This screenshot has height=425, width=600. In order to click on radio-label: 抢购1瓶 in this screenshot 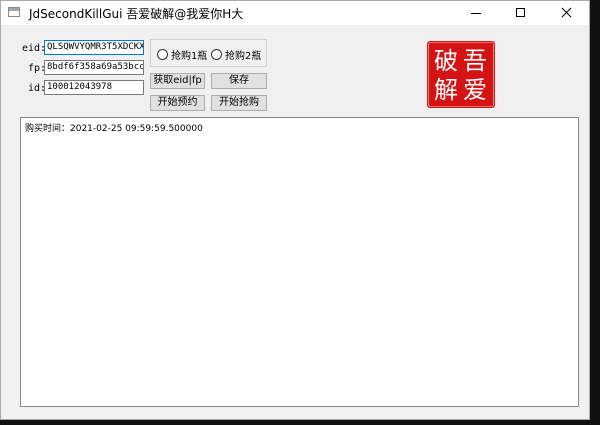, I will do `click(189, 56)`.